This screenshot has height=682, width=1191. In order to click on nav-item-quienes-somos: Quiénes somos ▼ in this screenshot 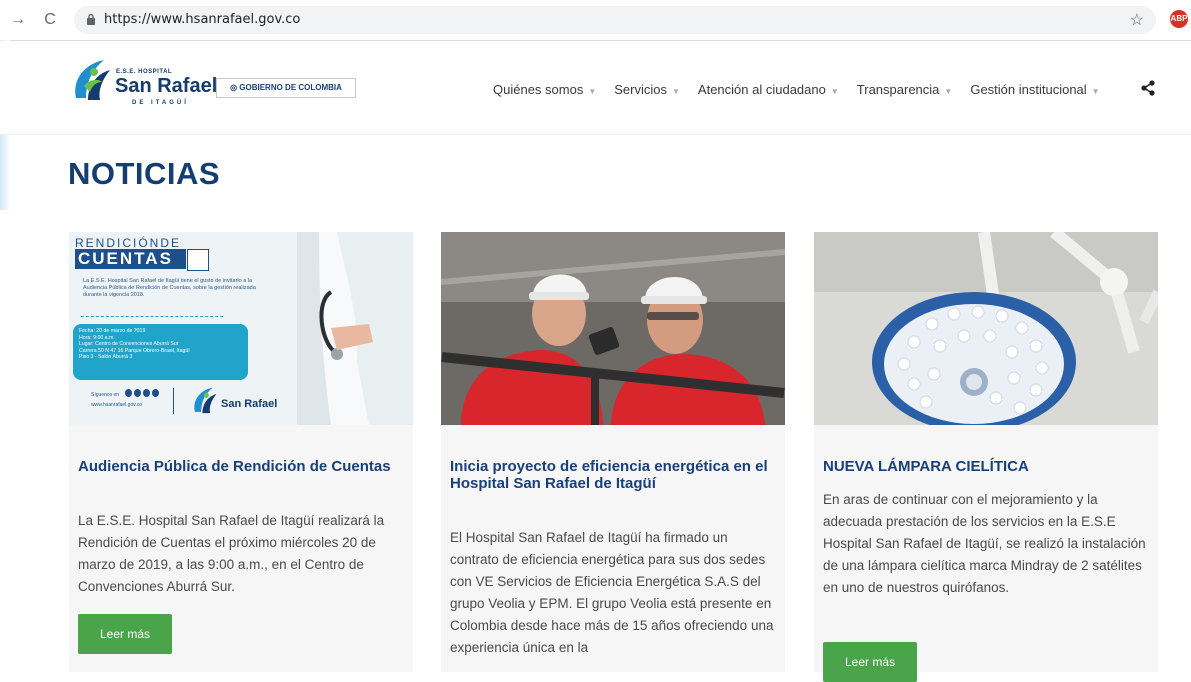, I will do `click(544, 89)`.